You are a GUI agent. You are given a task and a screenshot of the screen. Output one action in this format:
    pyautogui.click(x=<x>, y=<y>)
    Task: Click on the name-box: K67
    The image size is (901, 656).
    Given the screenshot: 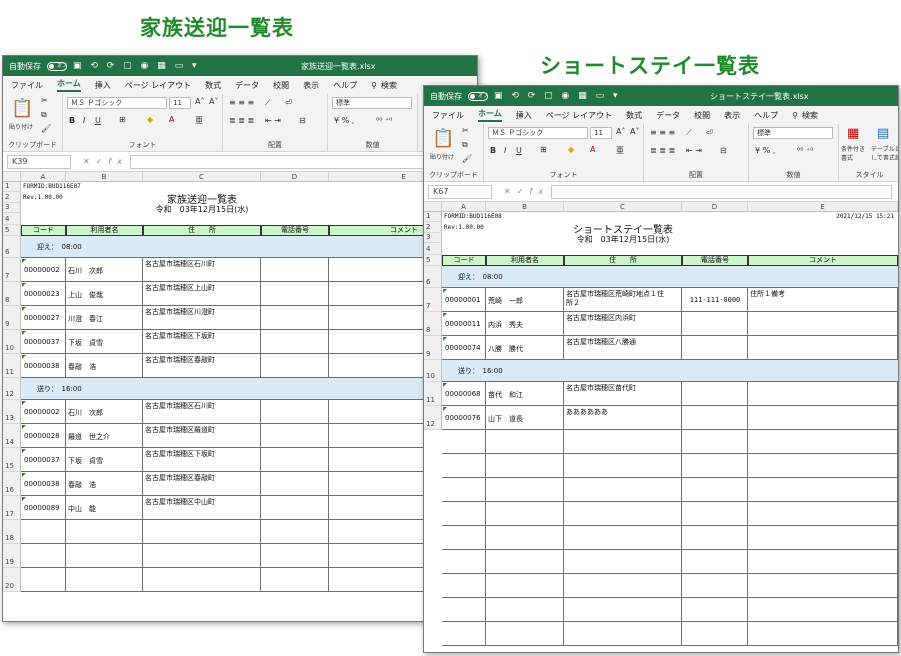 What is the action you would take?
    pyautogui.click(x=460, y=191)
    